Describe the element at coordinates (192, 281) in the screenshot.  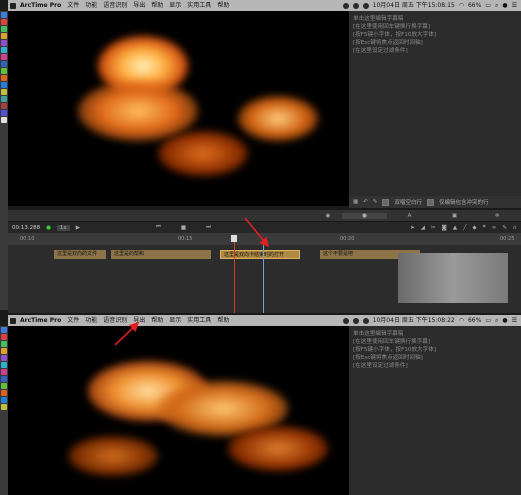
I see `annotation-layer` at that location.